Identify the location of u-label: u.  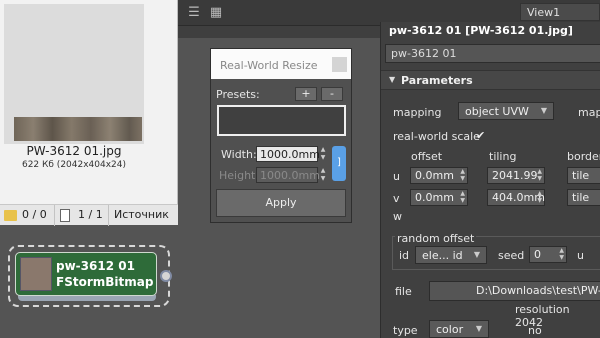
(396, 176).